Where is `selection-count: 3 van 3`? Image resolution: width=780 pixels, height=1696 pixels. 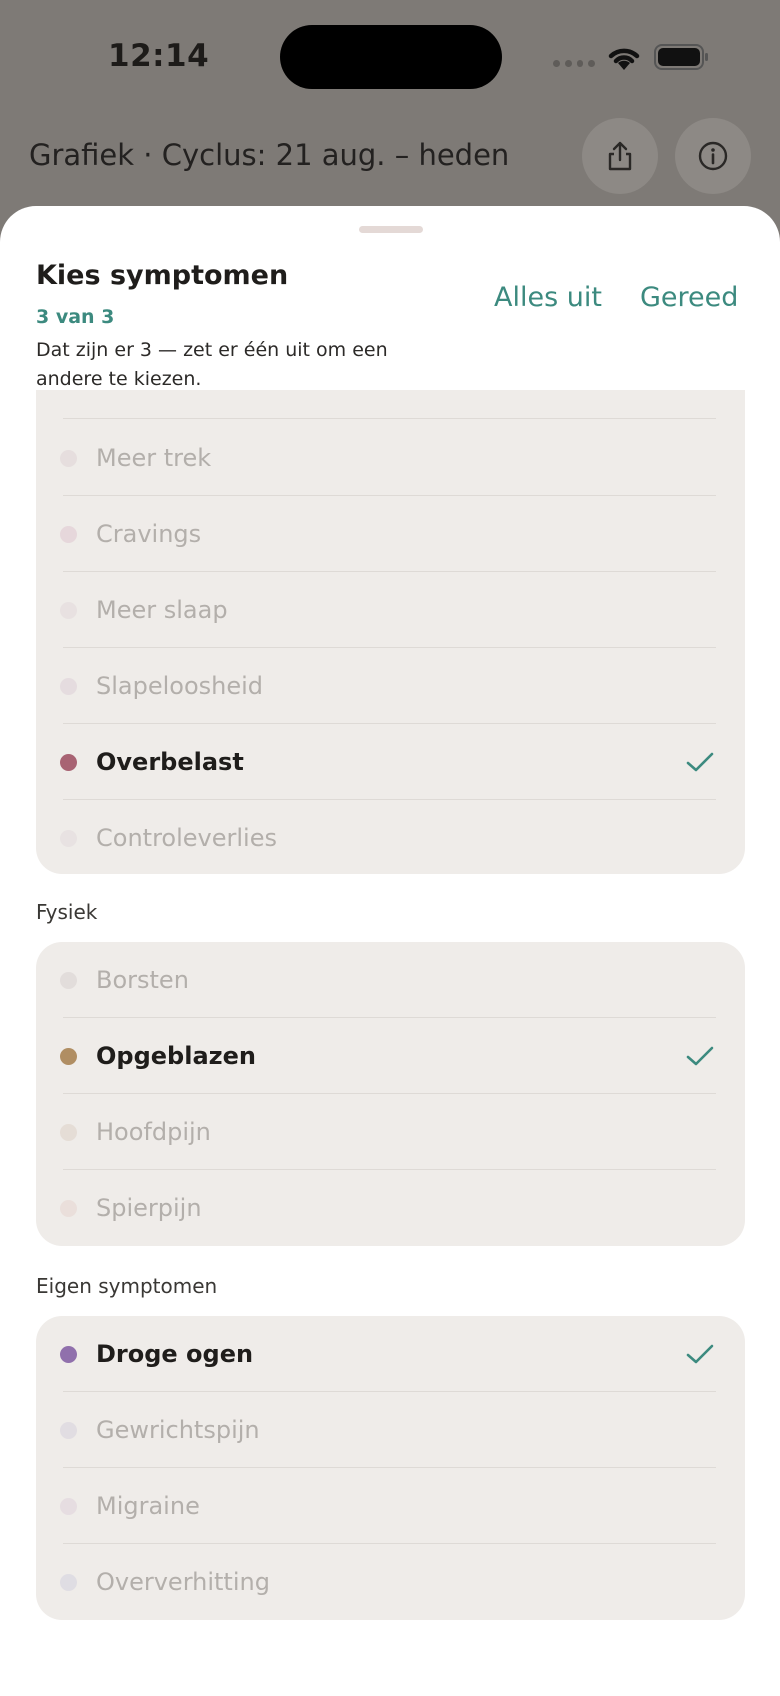 selection-count: 3 van 3 is located at coordinates (75, 317).